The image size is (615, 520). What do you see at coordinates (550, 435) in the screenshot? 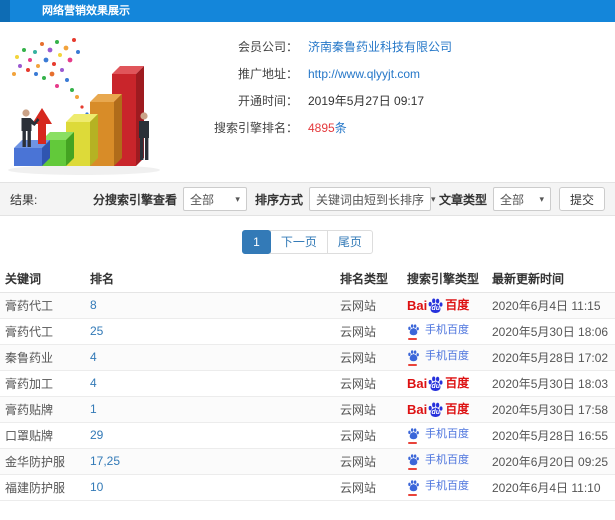
I see `update-time-text: 2020年5月28日 16:55` at bounding box center [550, 435].